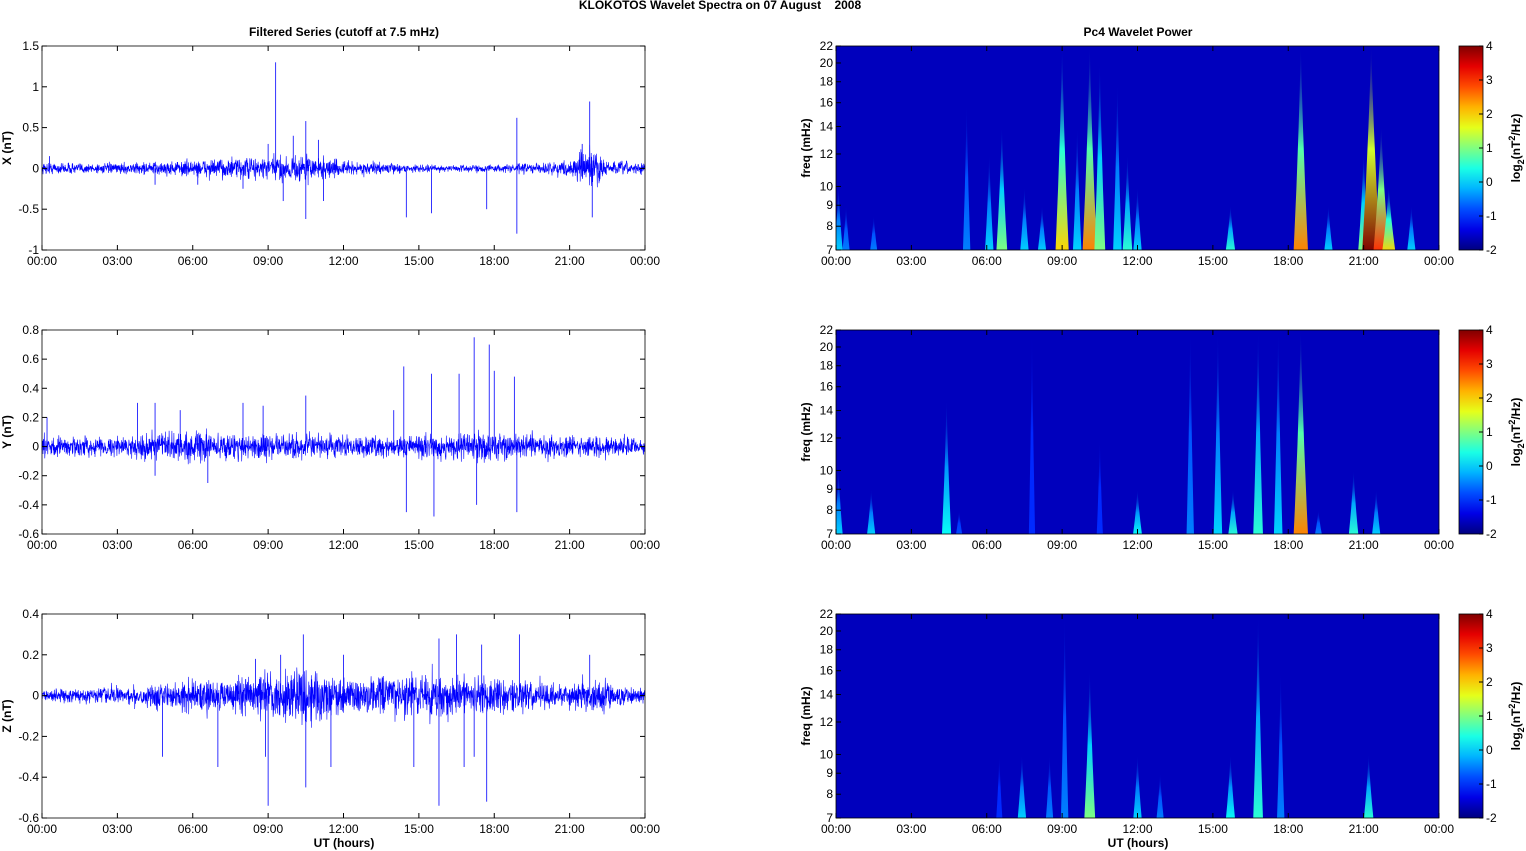 The height and width of the screenshot is (851, 1526). Describe the element at coordinates (827, 631) in the screenshot. I see `ytick-label: 20` at that location.